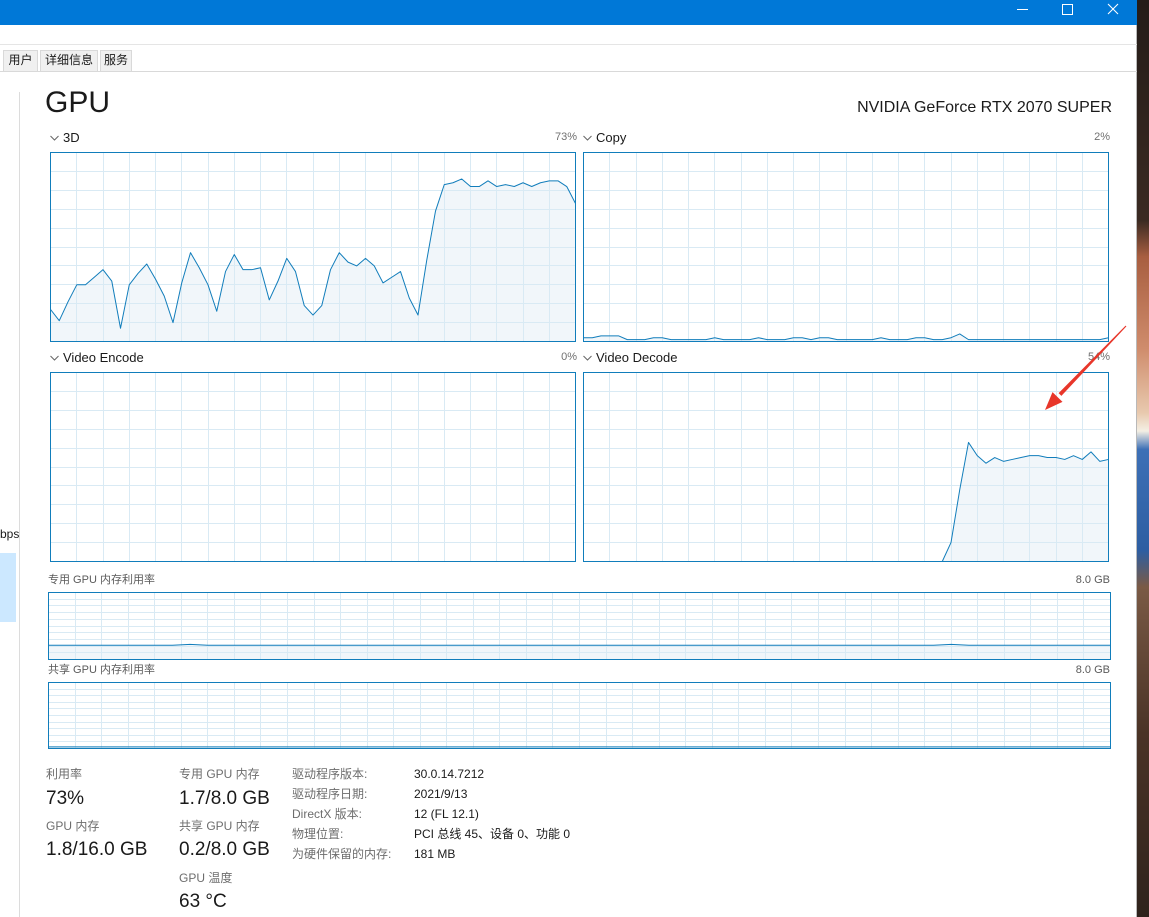 This screenshot has height=917, width=1149. What do you see at coordinates (637, 357) in the screenshot?
I see `engine-label: Video Decode` at bounding box center [637, 357].